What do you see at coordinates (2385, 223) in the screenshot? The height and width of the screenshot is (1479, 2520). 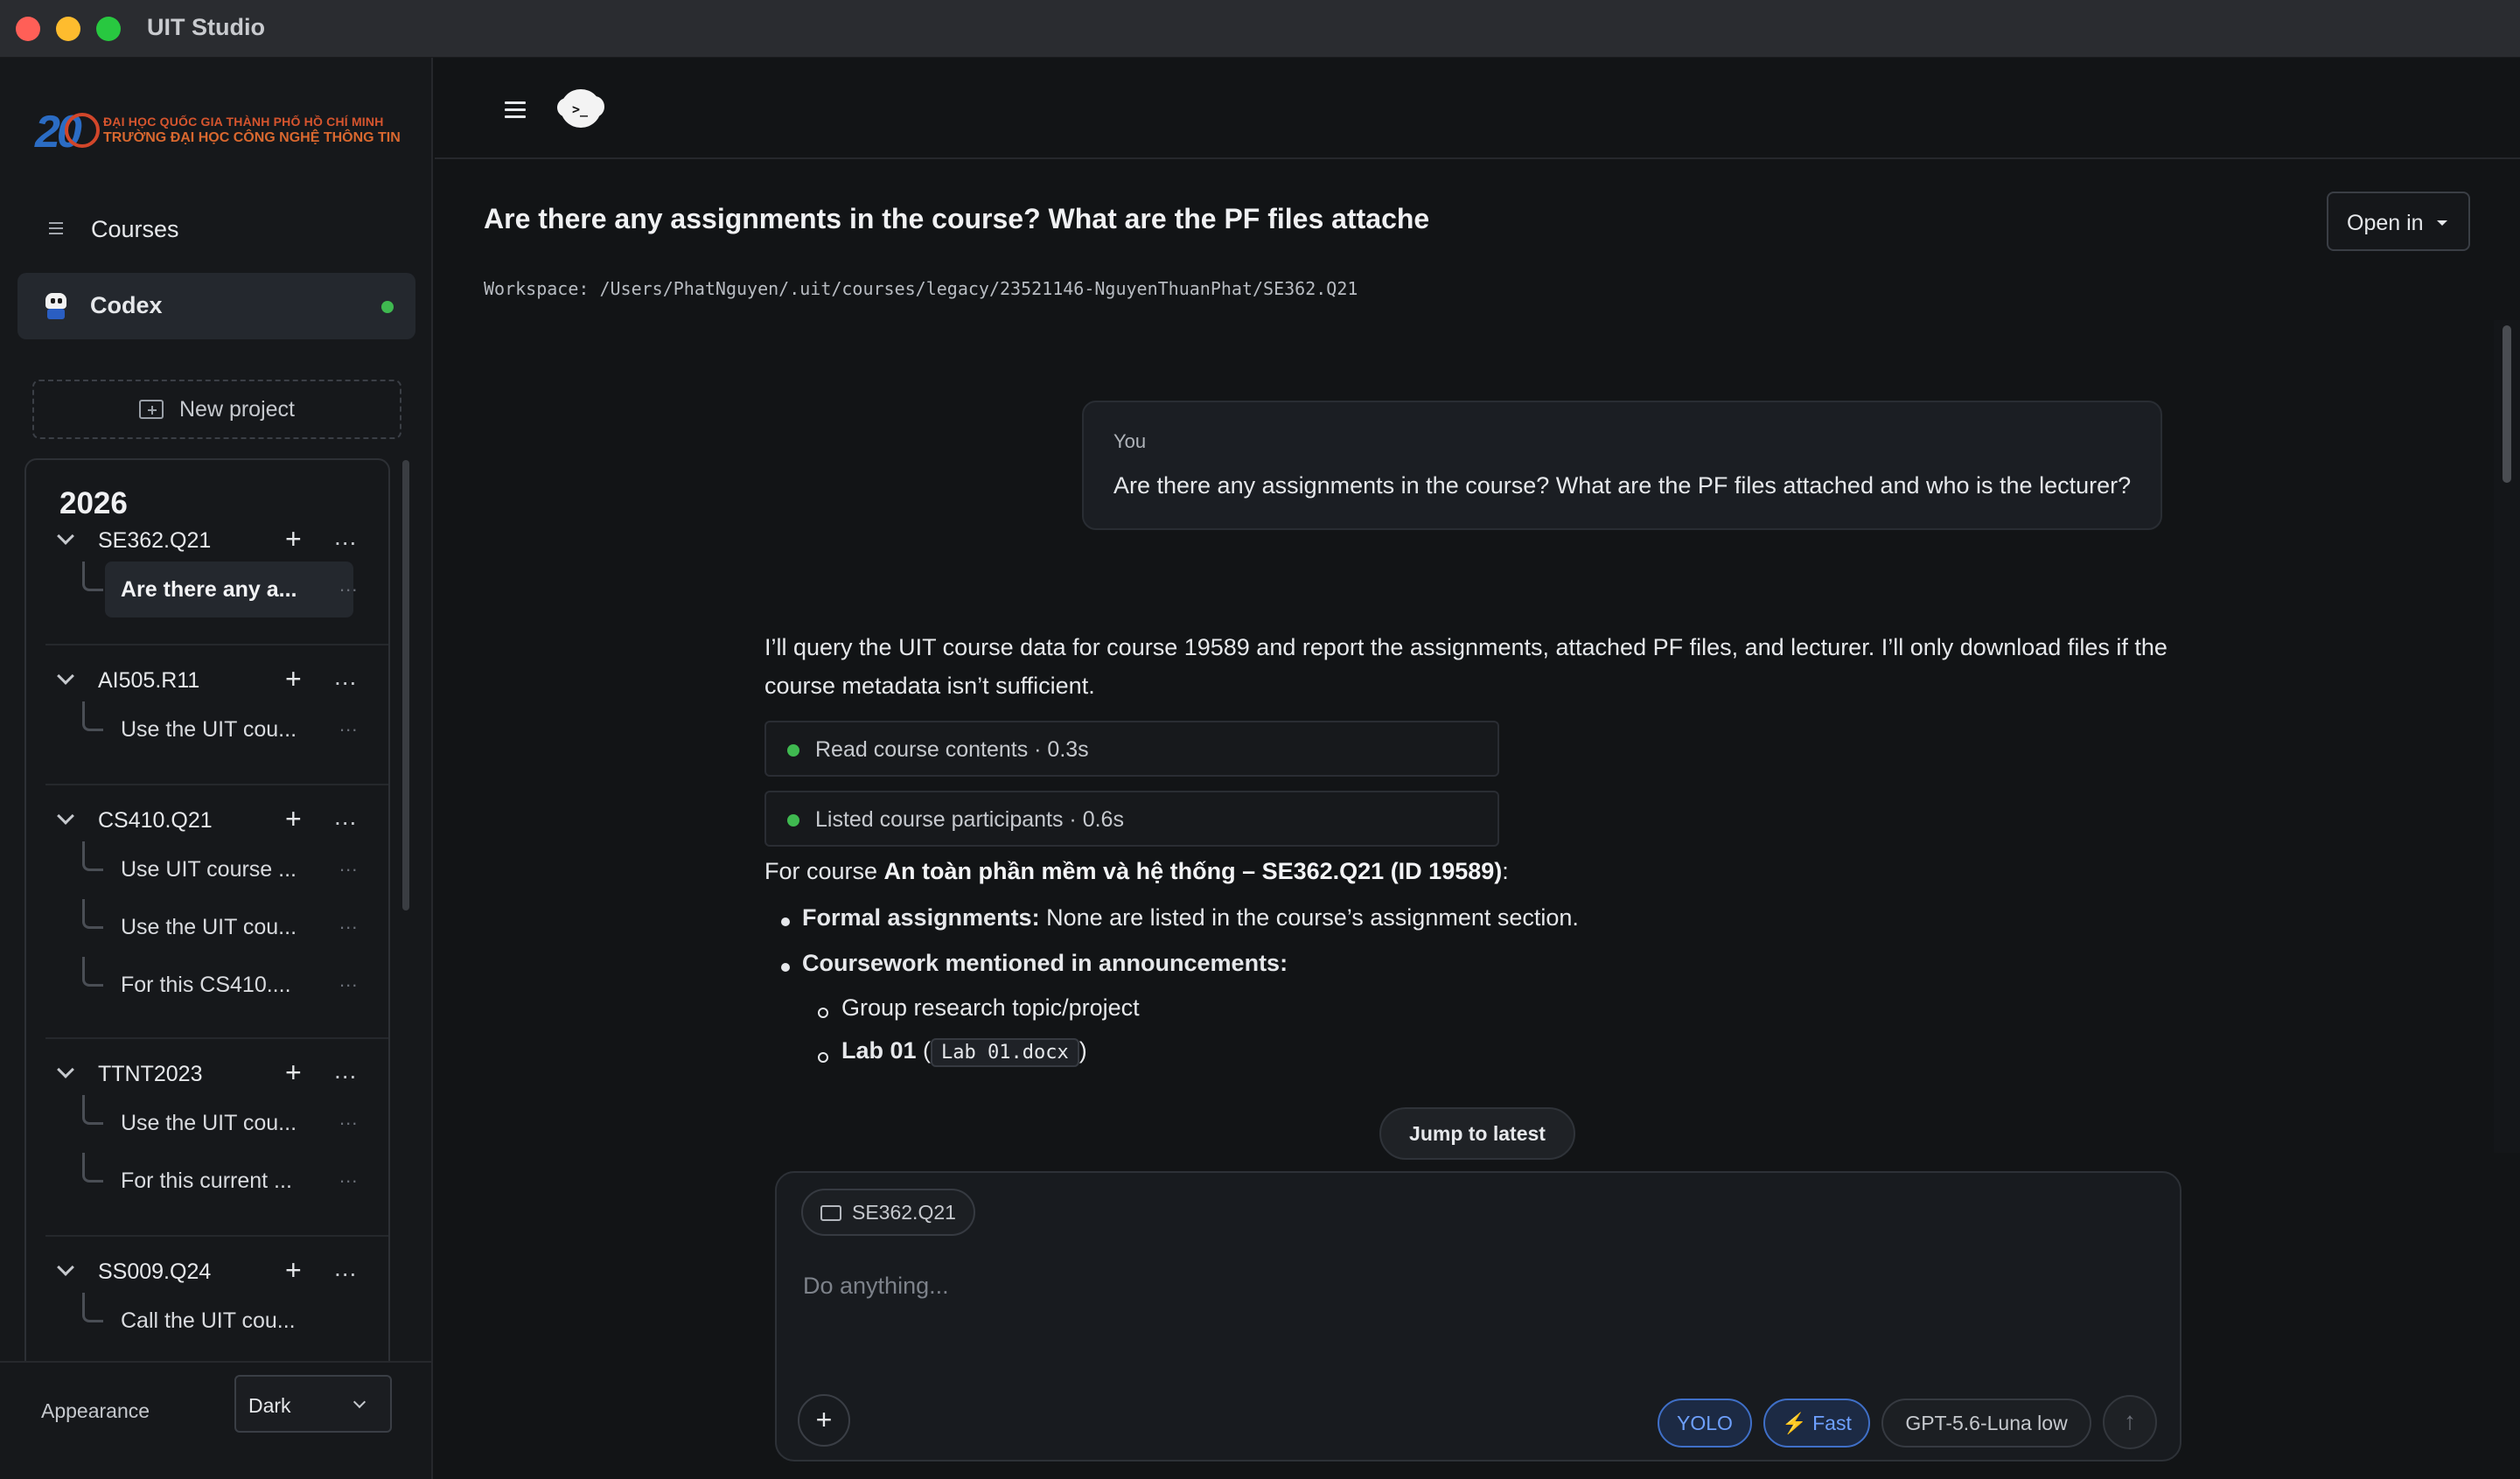 I see `open-in-label: Open in` at bounding box center [2385, 223].